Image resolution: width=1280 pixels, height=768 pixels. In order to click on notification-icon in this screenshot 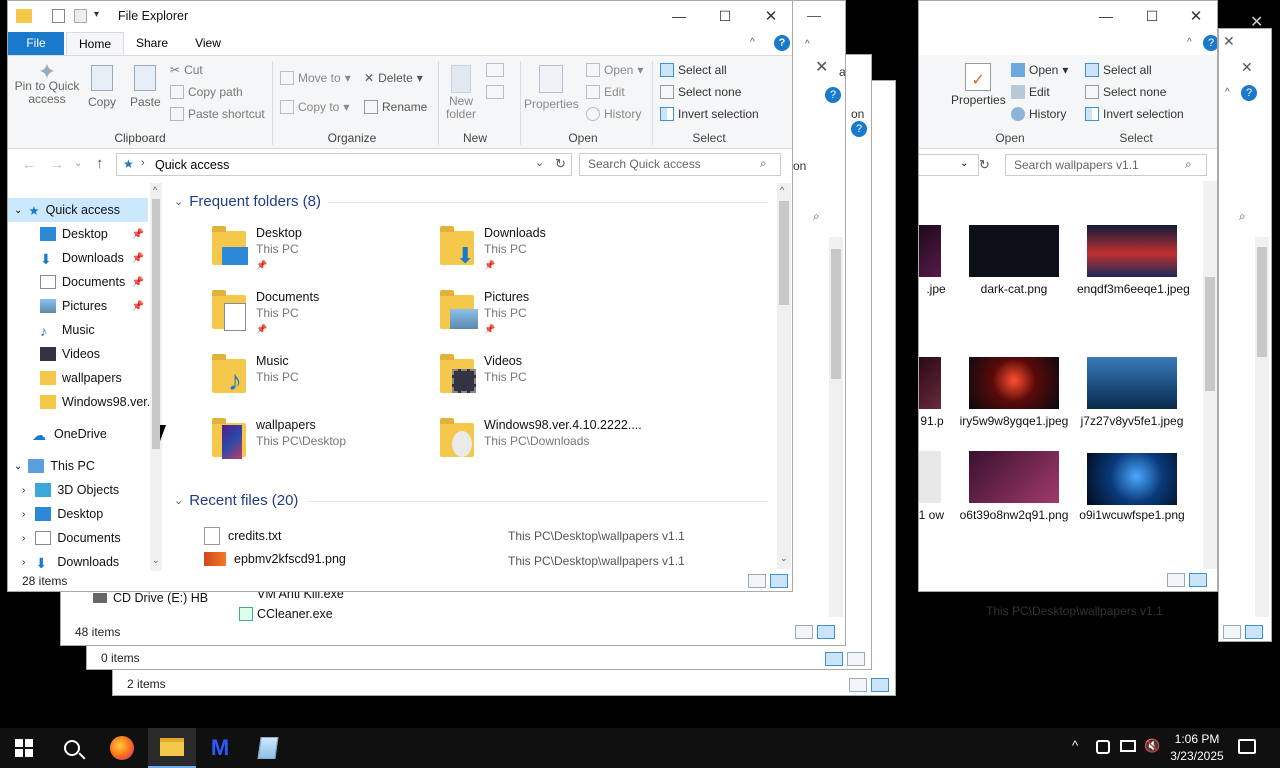, I will do `click(1247, 746)`.